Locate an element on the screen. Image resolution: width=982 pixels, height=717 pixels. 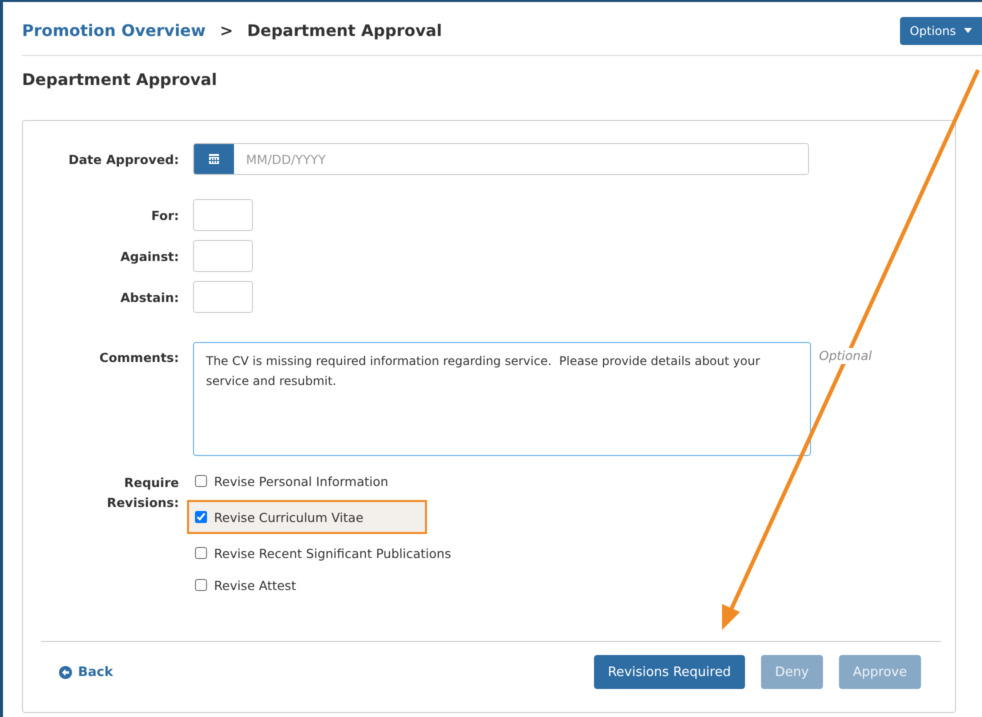
back-link: Back is located at coordinates (86, 672).